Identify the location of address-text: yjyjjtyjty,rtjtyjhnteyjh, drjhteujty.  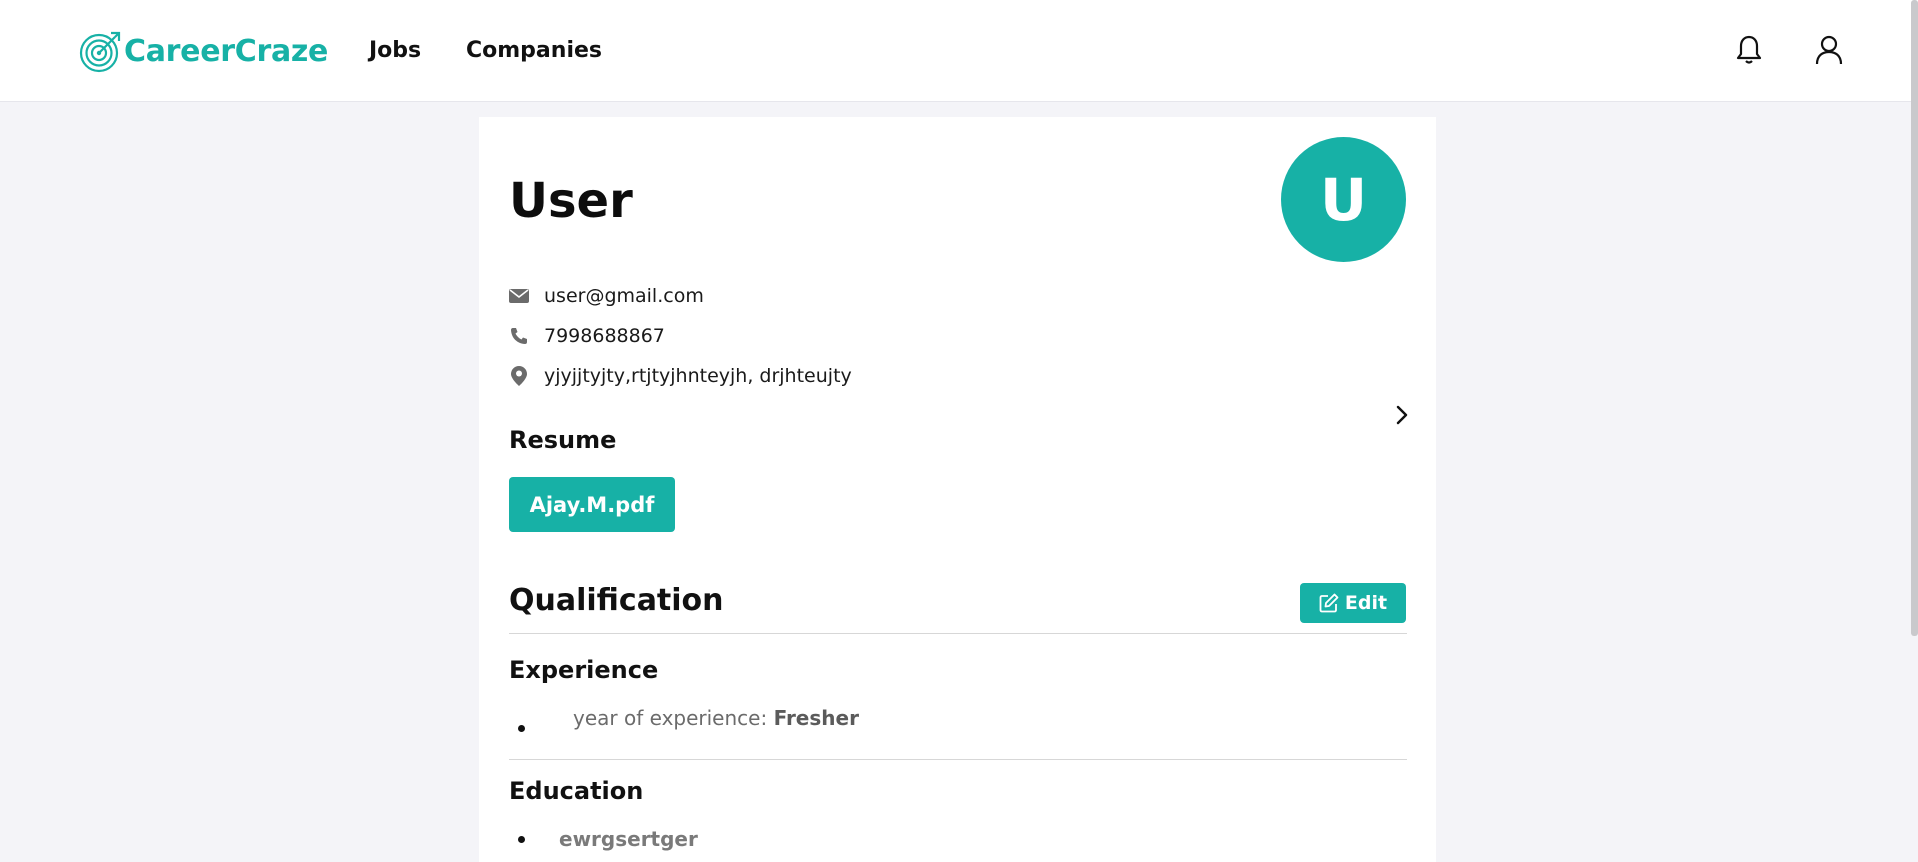
(698, 376).